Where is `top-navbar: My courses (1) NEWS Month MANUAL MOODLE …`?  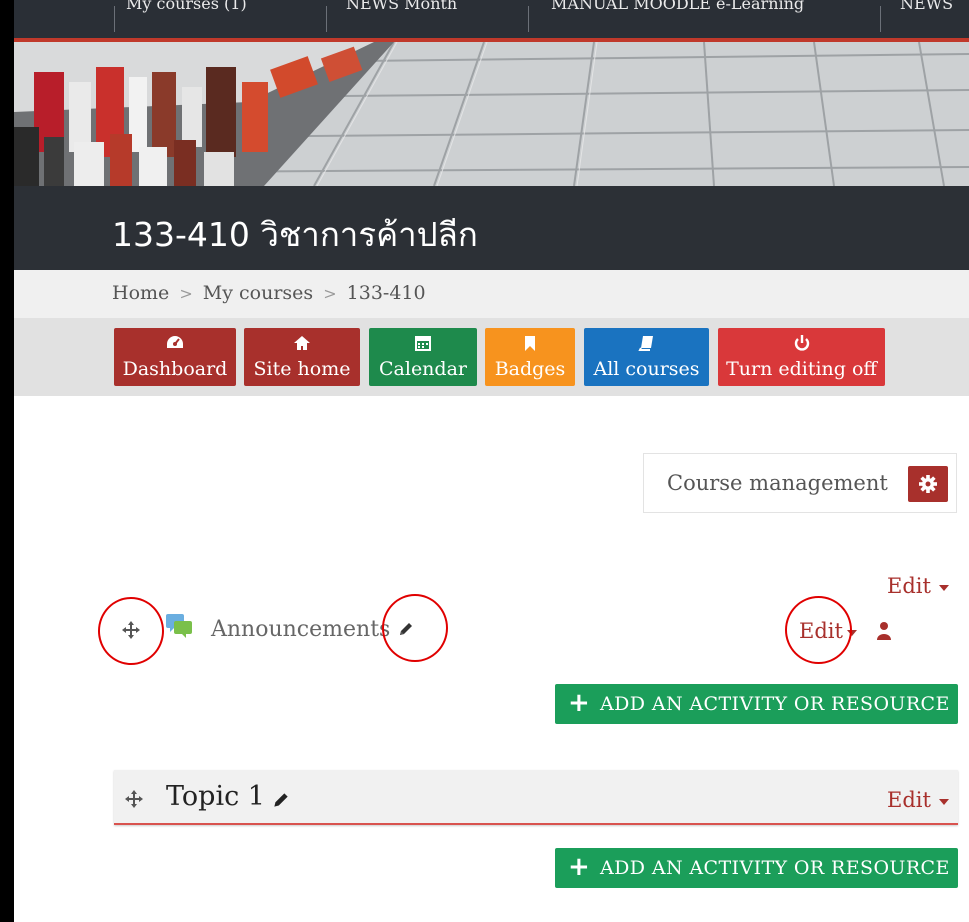 top-navbar: My courses (1) NEWS Month MANUAL MOODLE … is located at coordinates (491, 21).